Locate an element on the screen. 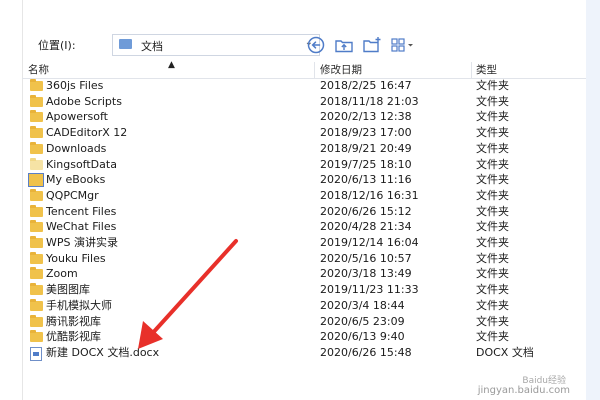 This screenshot has height=400, width=600. annotation-arrow is located at coordinates (188, 294).